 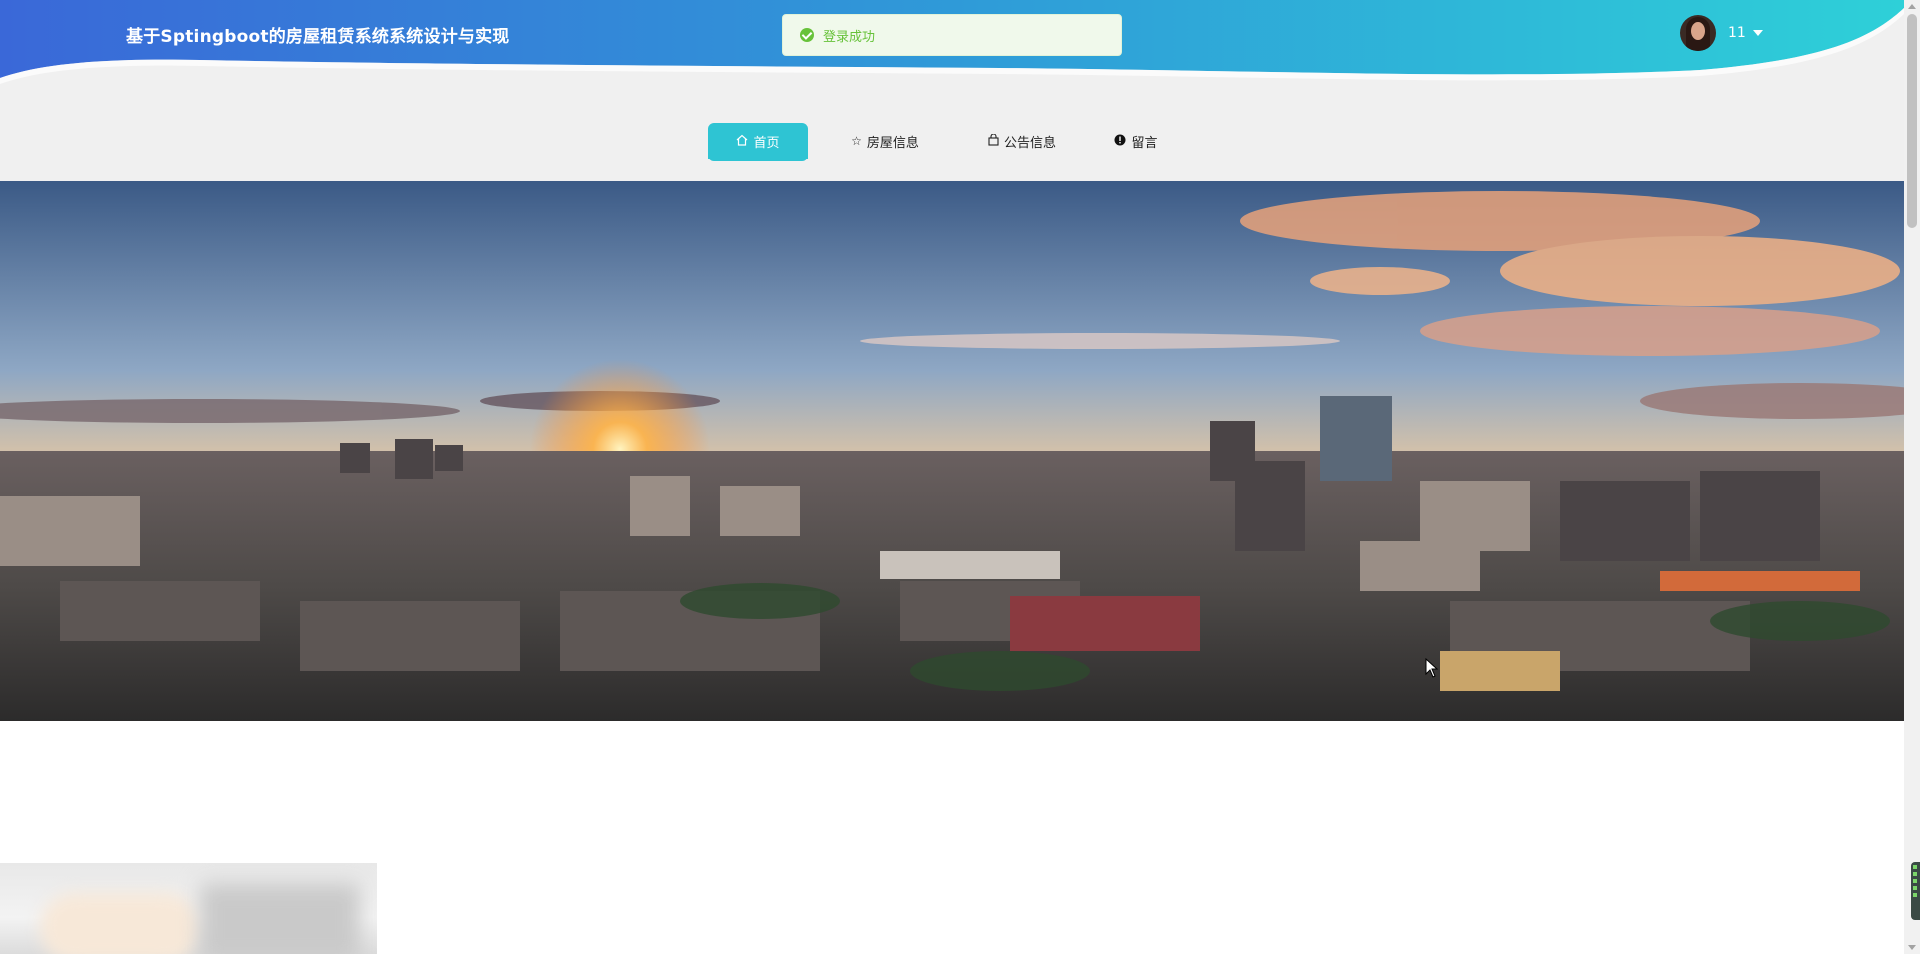 I want to click on content-image-preview, so click(x=188, y=908).